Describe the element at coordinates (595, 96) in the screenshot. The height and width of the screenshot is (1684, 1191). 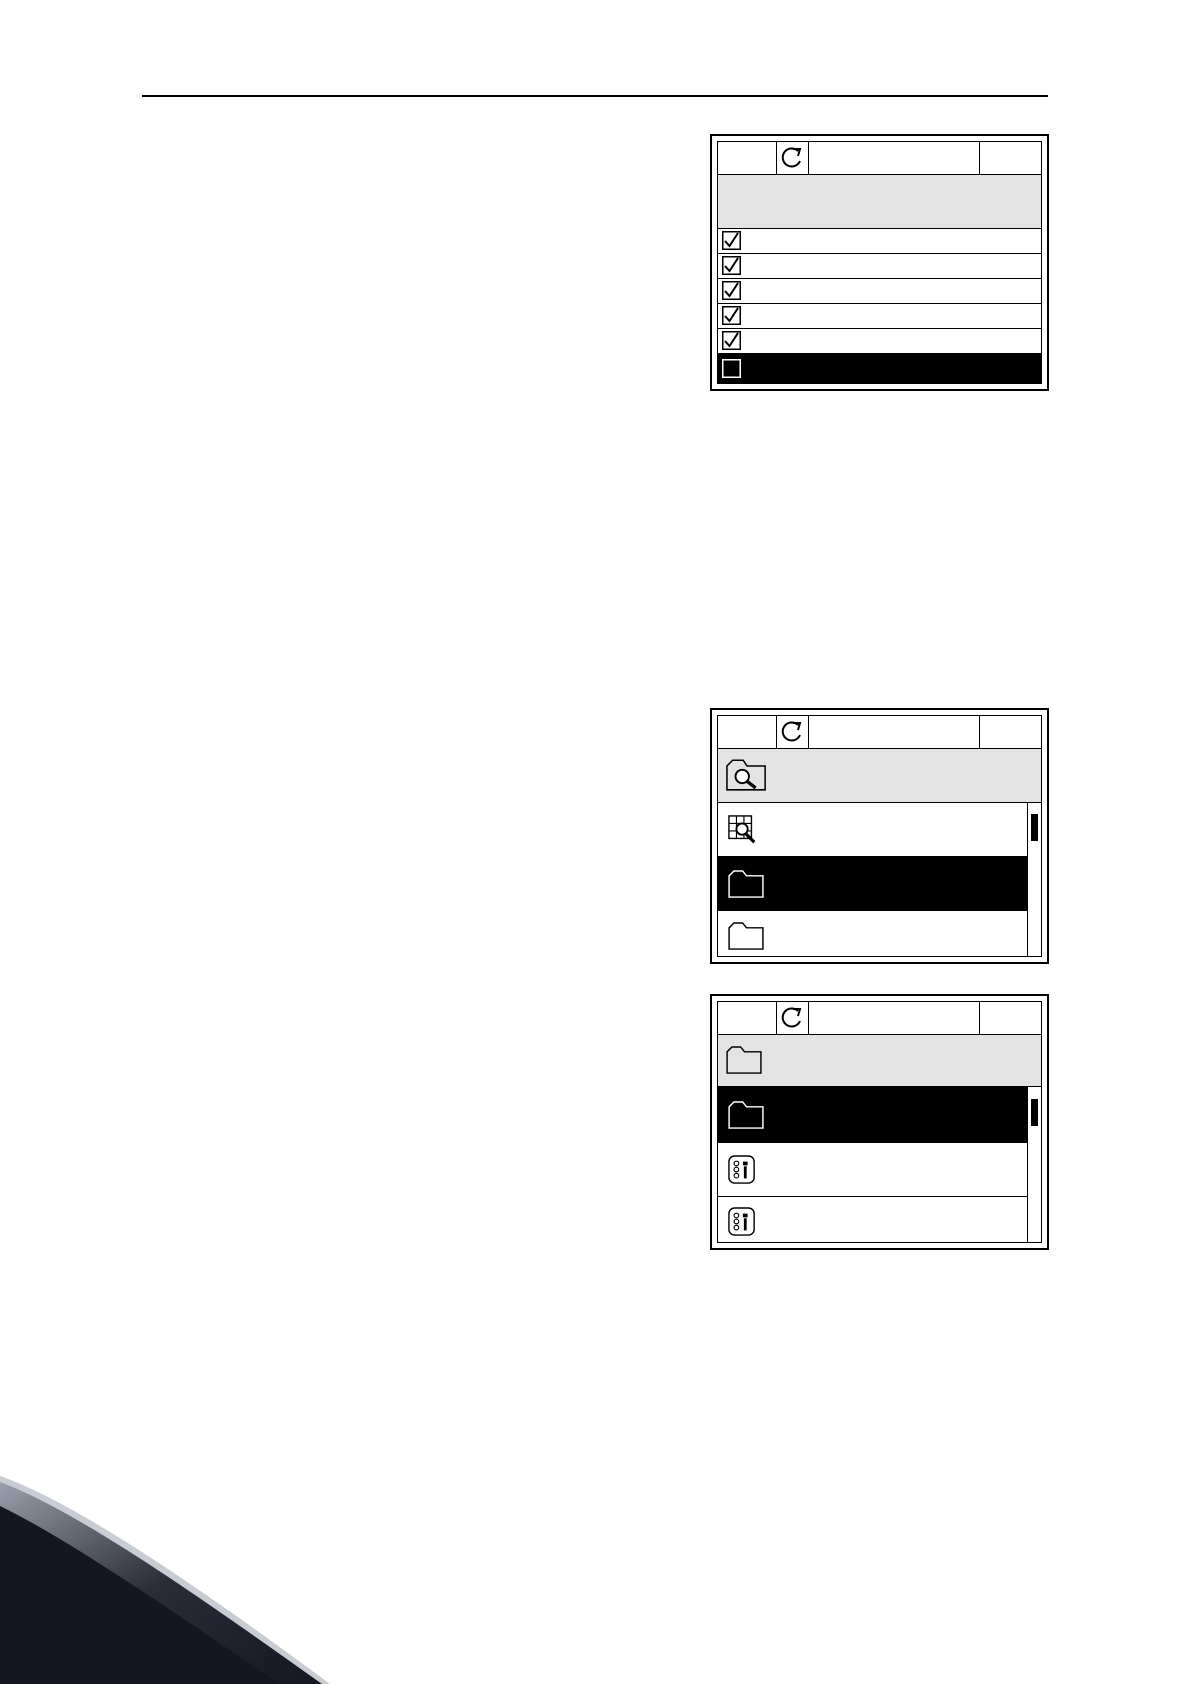
I see `header-rule` at that location.